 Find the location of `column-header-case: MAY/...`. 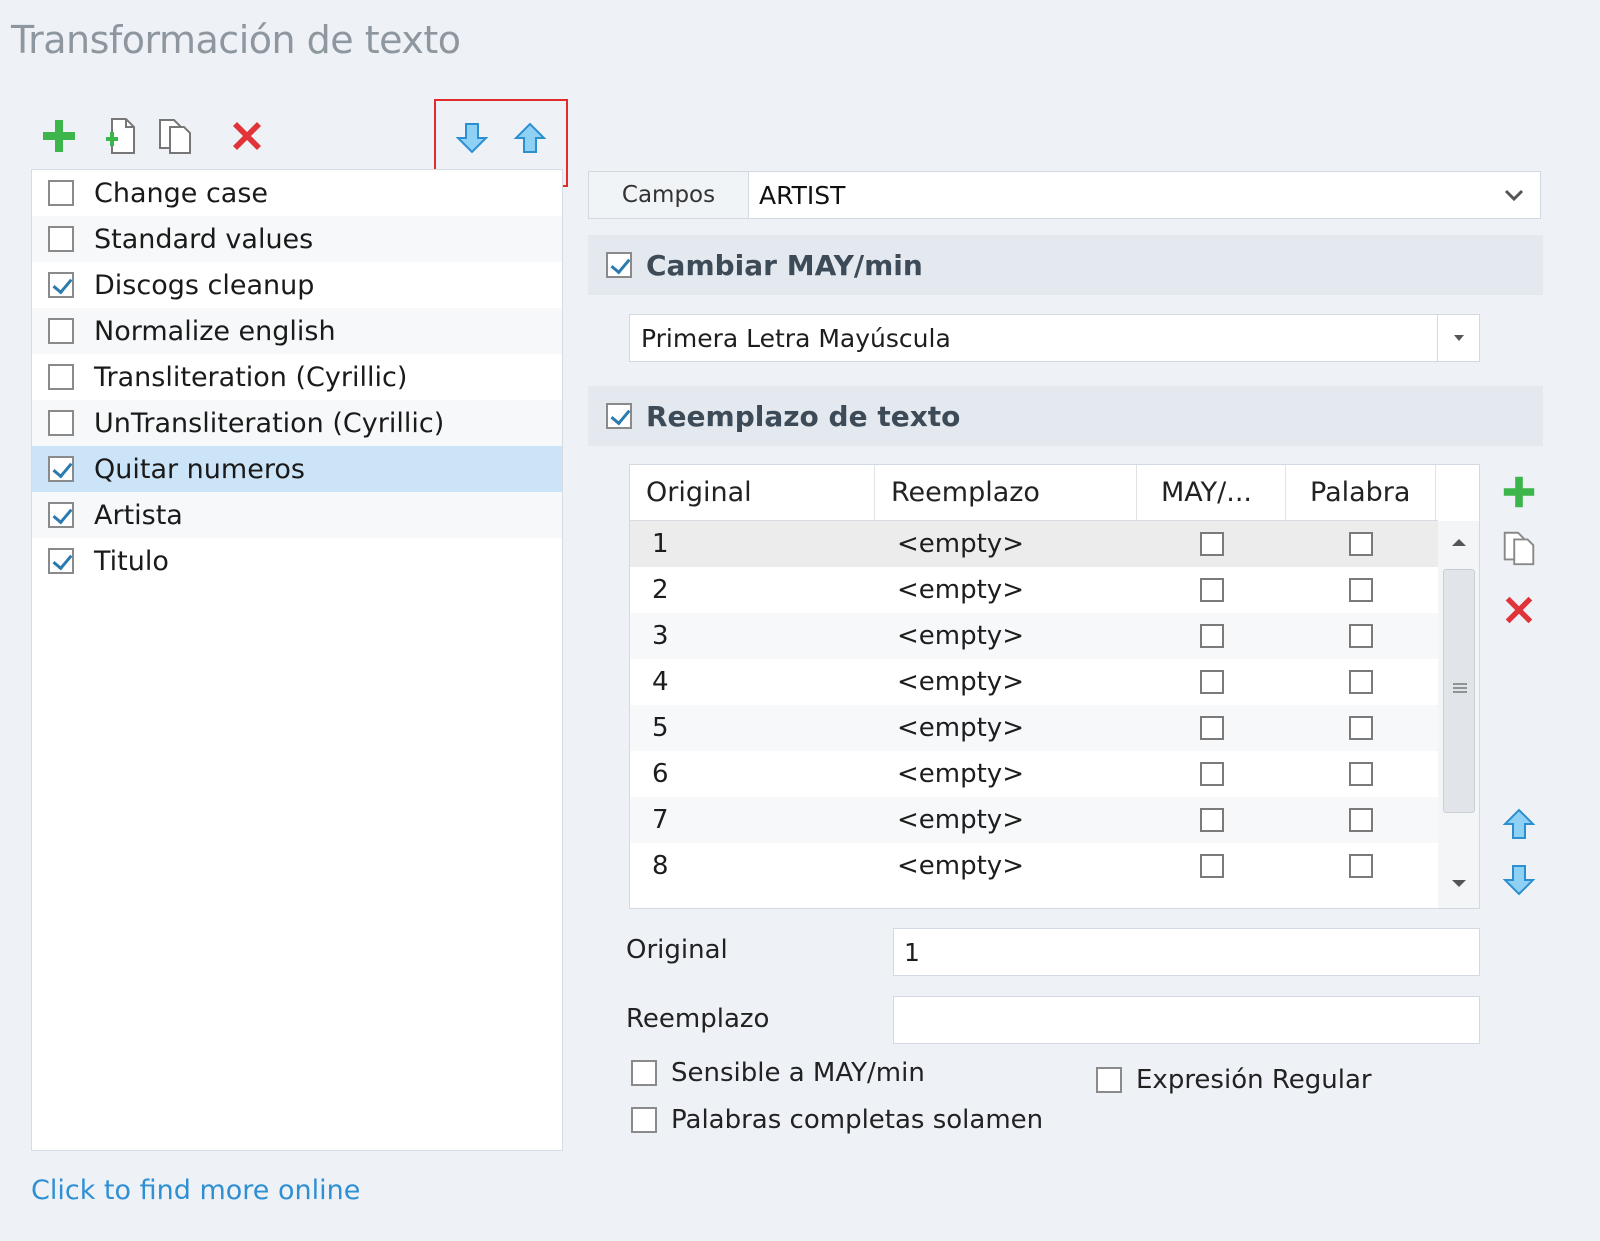

column-header-case: MAY/... is located at coordinates (1211, 492).